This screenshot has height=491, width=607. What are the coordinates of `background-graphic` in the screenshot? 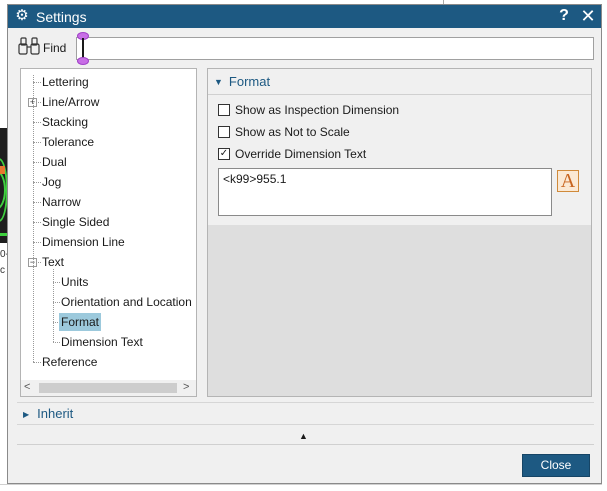 It's located at (2, 170).